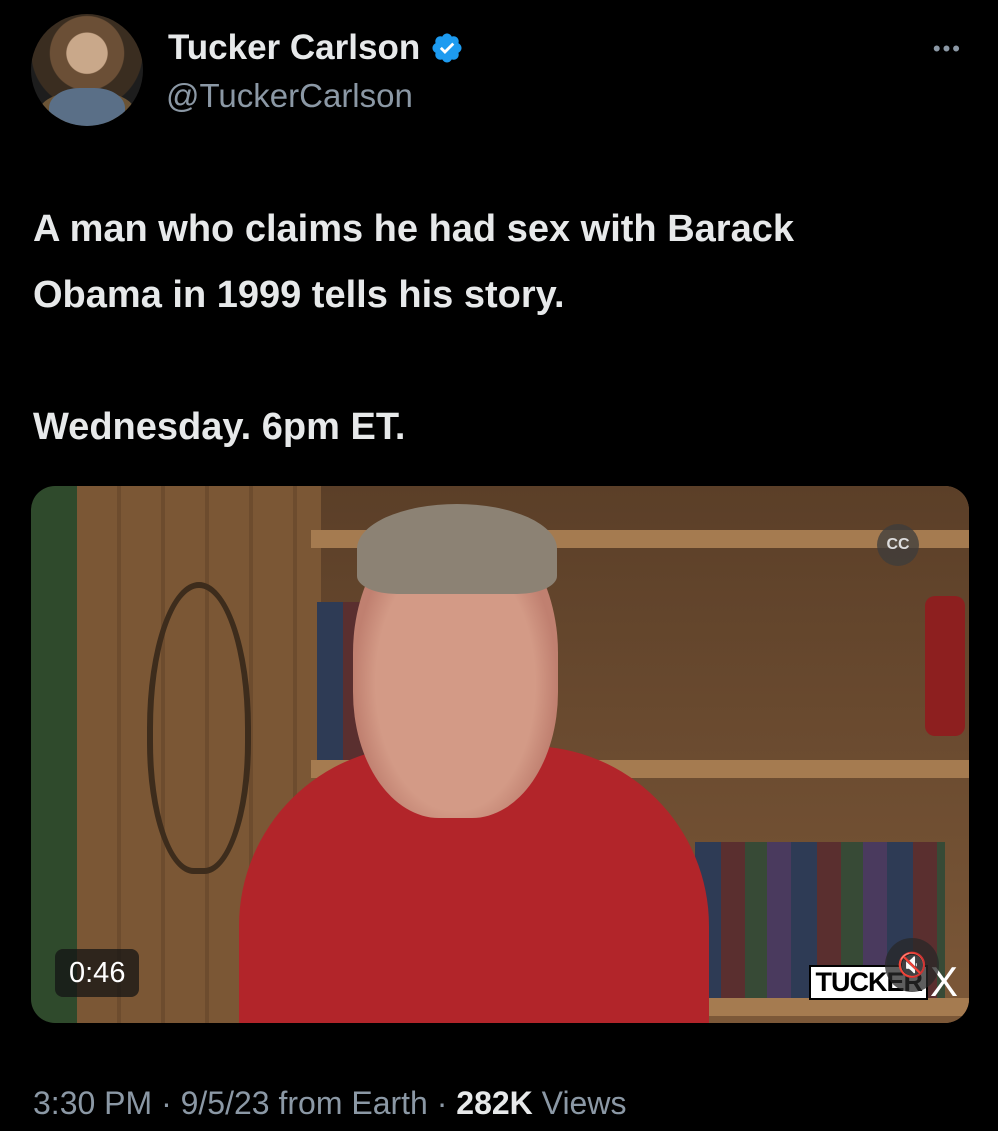 The height and width of the screenshot is (1131, 998). What do you see at coordinates (348, 1103) in the screenshot?
I see `tweet-source: from Earth` at bounding box center [348, 1103].